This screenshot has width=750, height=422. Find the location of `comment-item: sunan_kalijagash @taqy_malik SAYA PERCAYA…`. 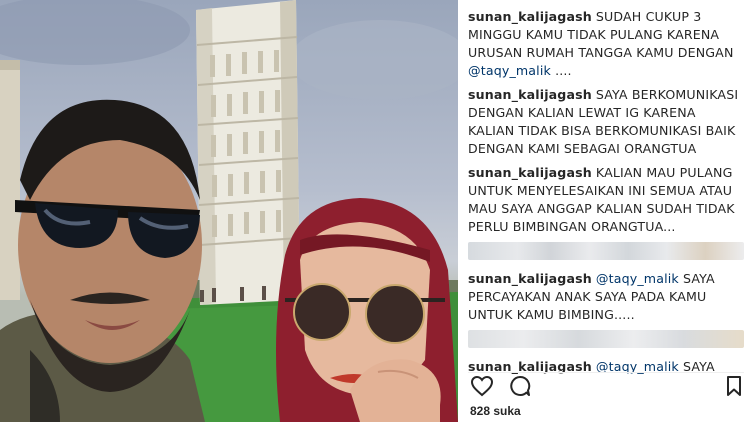

comment-item: sunan_kalijagash @taqy_malik SAYA PERCAYA… is located at coordinates (606, 297).